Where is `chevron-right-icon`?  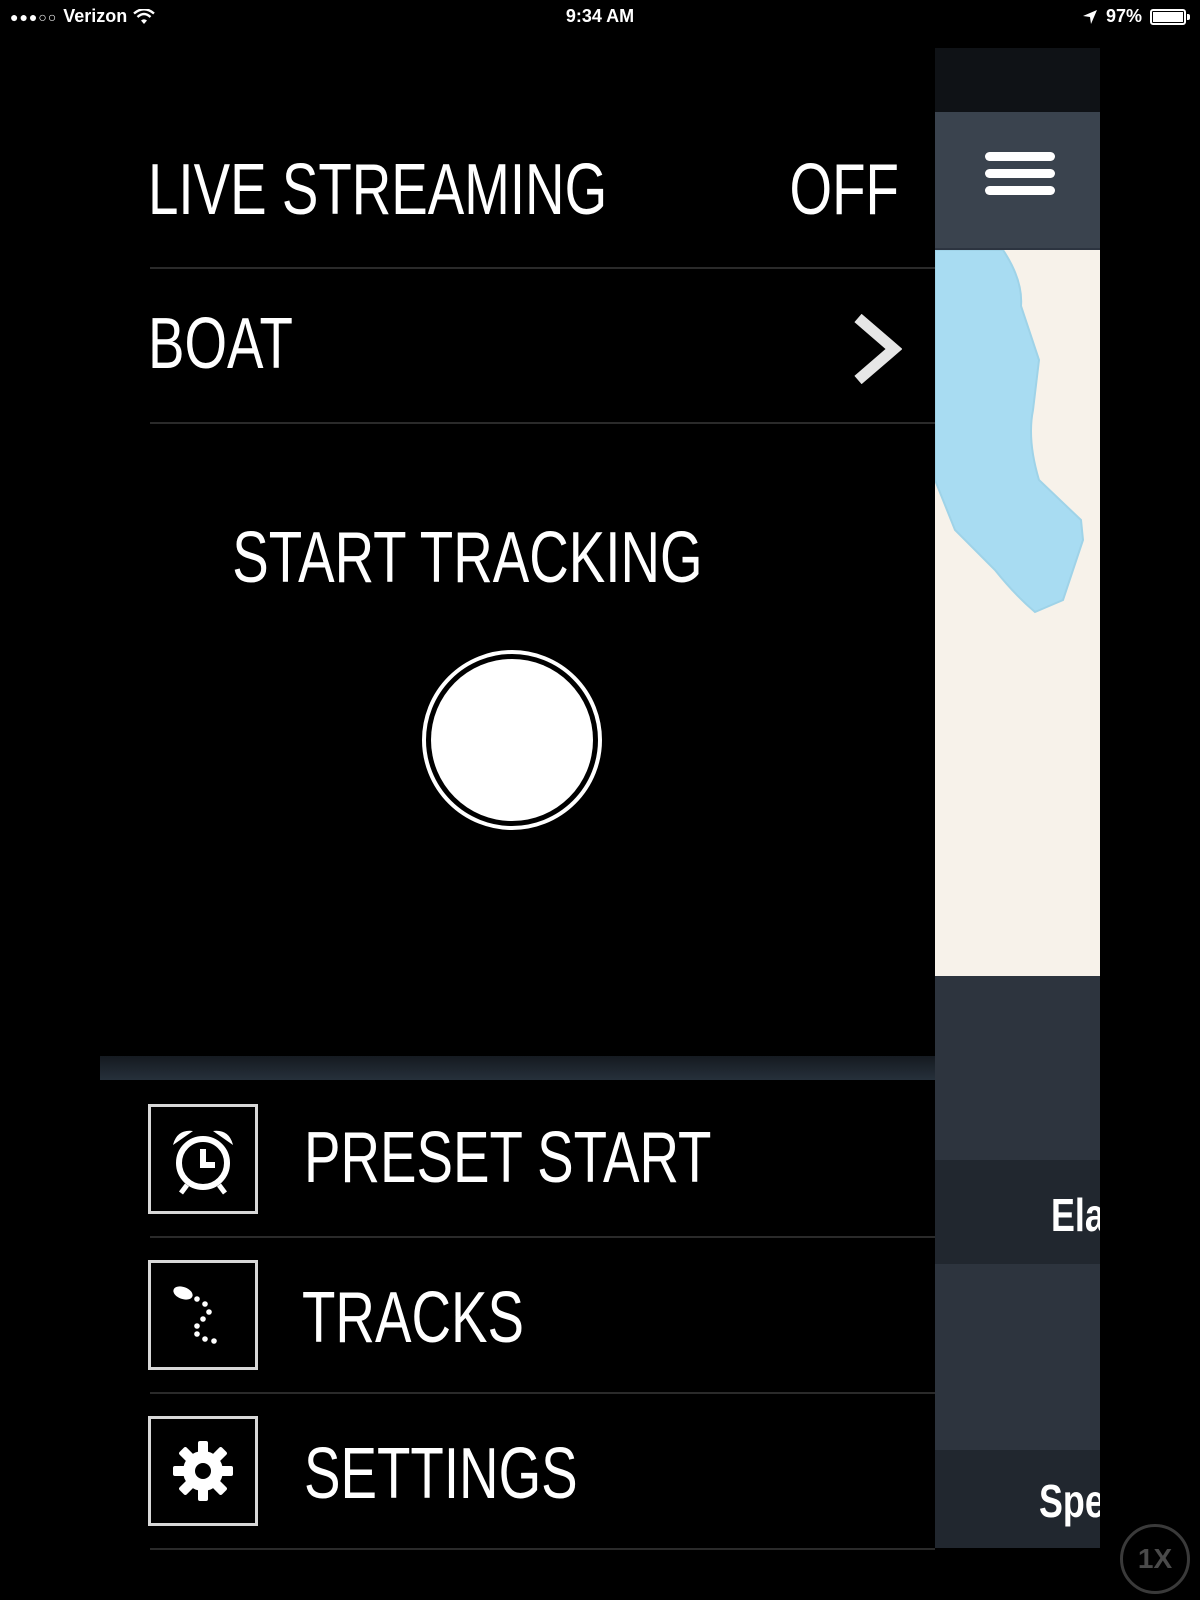 chevron-right-icon is located at coordinates (875, 349).